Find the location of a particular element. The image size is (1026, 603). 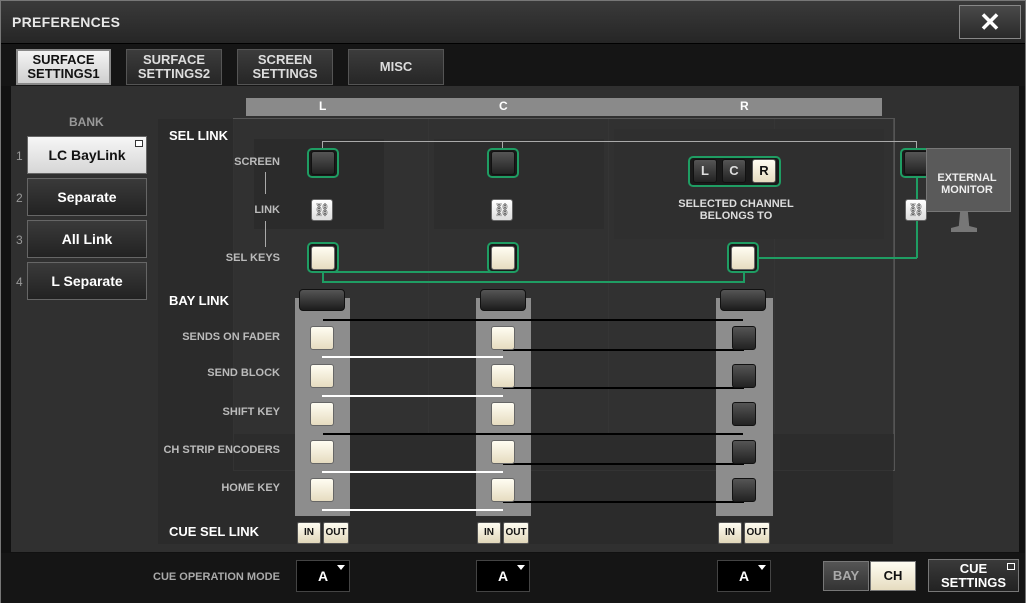

bank-button-l-separate: L Separate is located at coordinates (87, 281).